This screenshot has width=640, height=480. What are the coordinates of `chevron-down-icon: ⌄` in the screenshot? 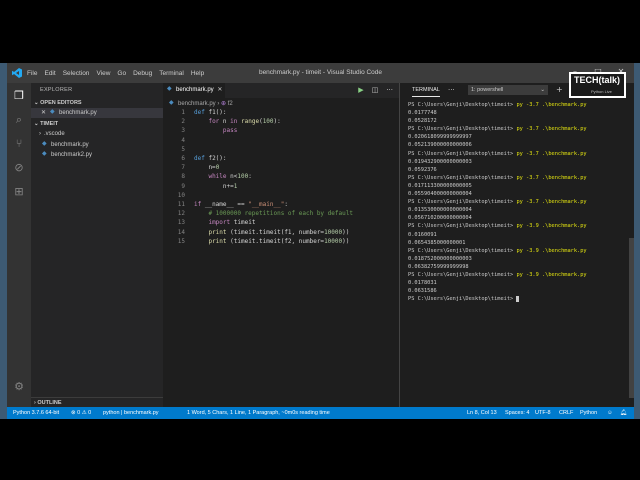 It's located at (542, 90).